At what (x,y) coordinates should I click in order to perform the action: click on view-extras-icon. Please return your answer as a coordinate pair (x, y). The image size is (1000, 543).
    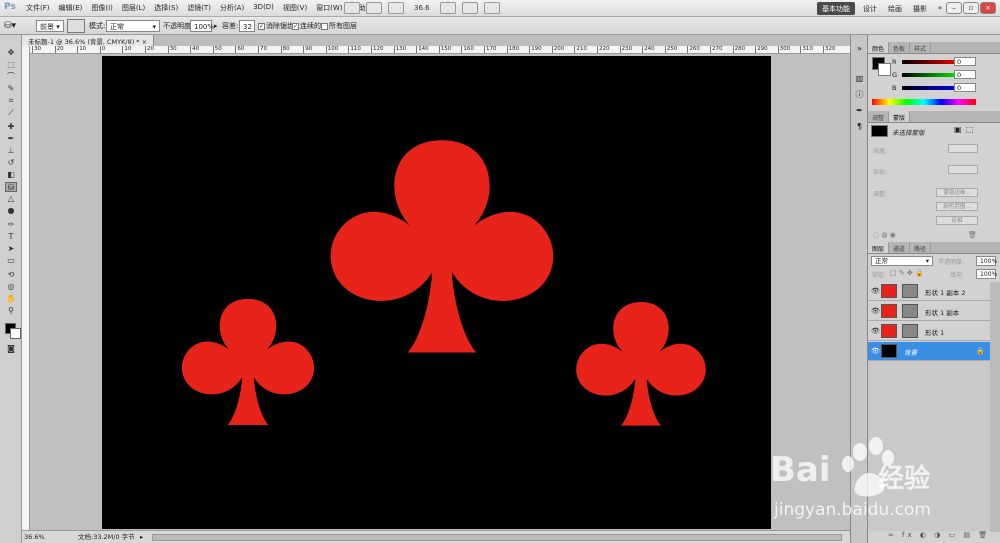
    Looking at the image, I should click on (396, 8).